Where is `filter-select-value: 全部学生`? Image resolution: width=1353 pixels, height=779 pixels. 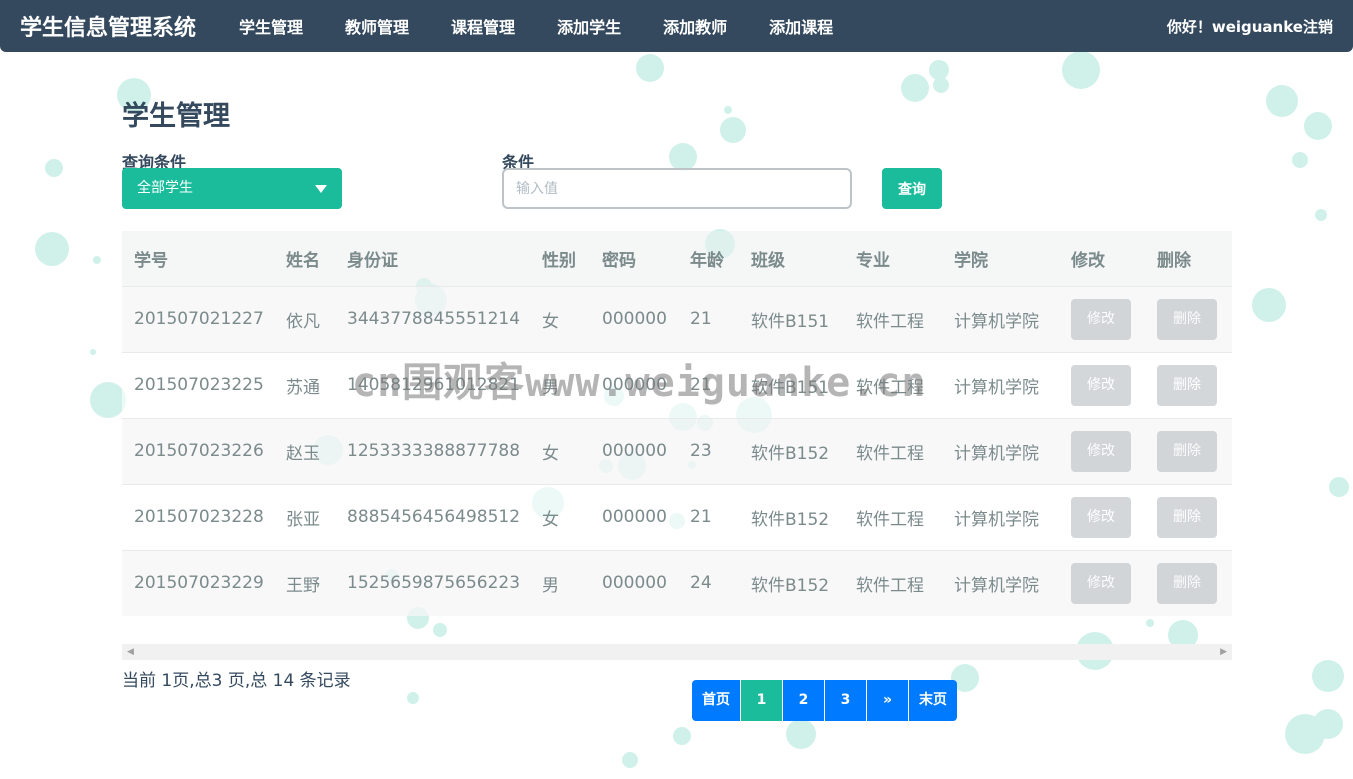 filter-select-value: 全部学生 is located at coordinates (165, 188).